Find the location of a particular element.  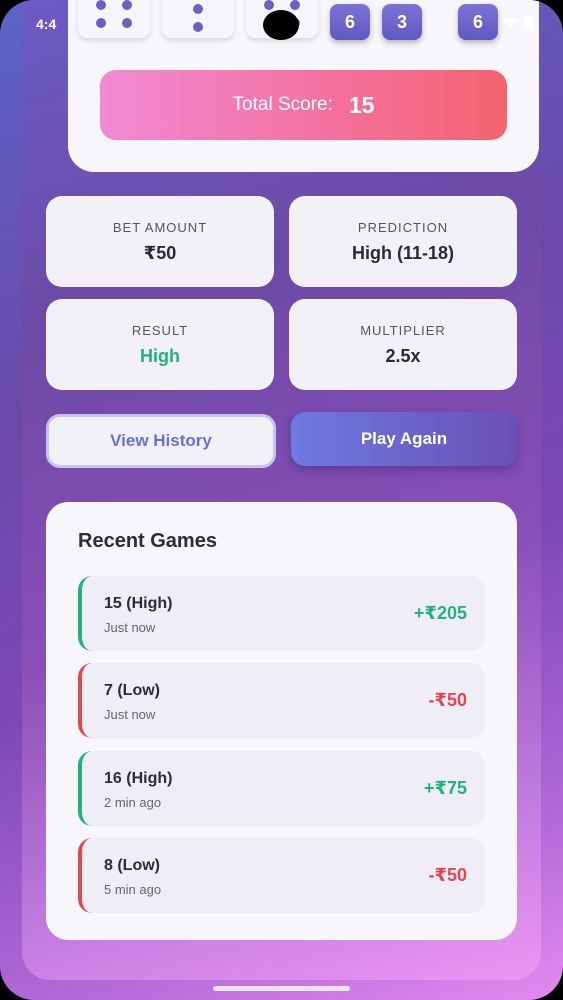

game-item: 16 (High) 2 min ago +₹75 is located at coordinates (281, 788).